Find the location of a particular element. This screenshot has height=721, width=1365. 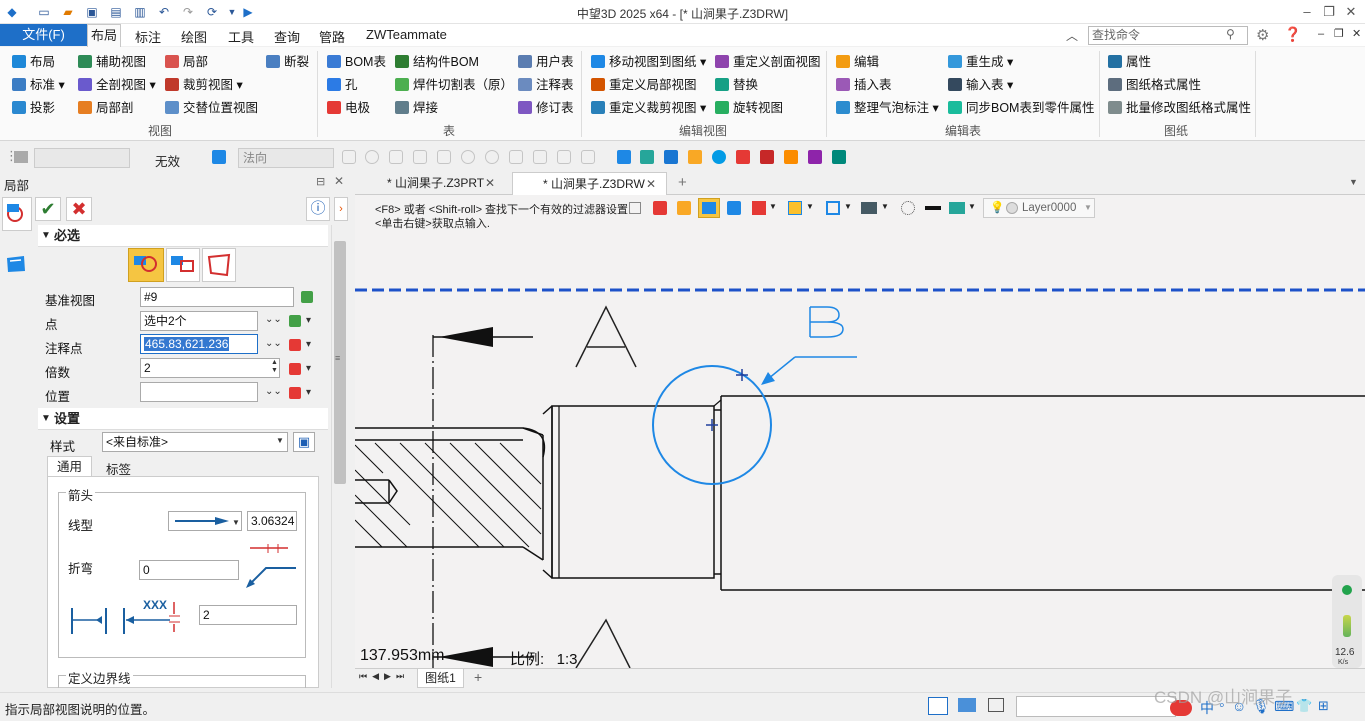

save-style-button: ▣ is located at coordinates (304, 442).